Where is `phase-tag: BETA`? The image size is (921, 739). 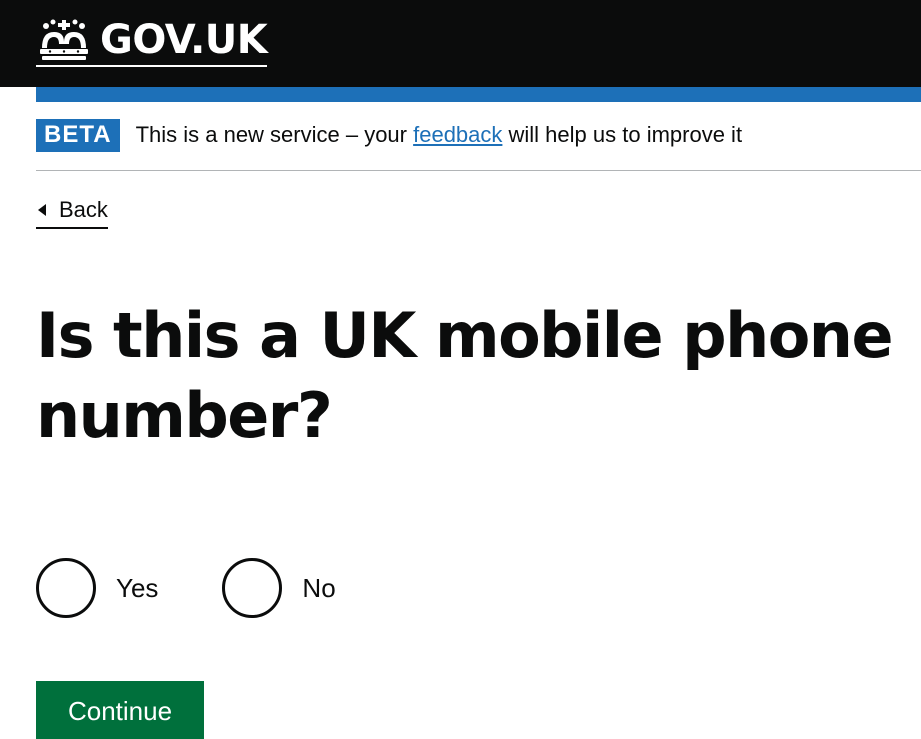
phase-tag: BETA is located at coordinates (78, 135).